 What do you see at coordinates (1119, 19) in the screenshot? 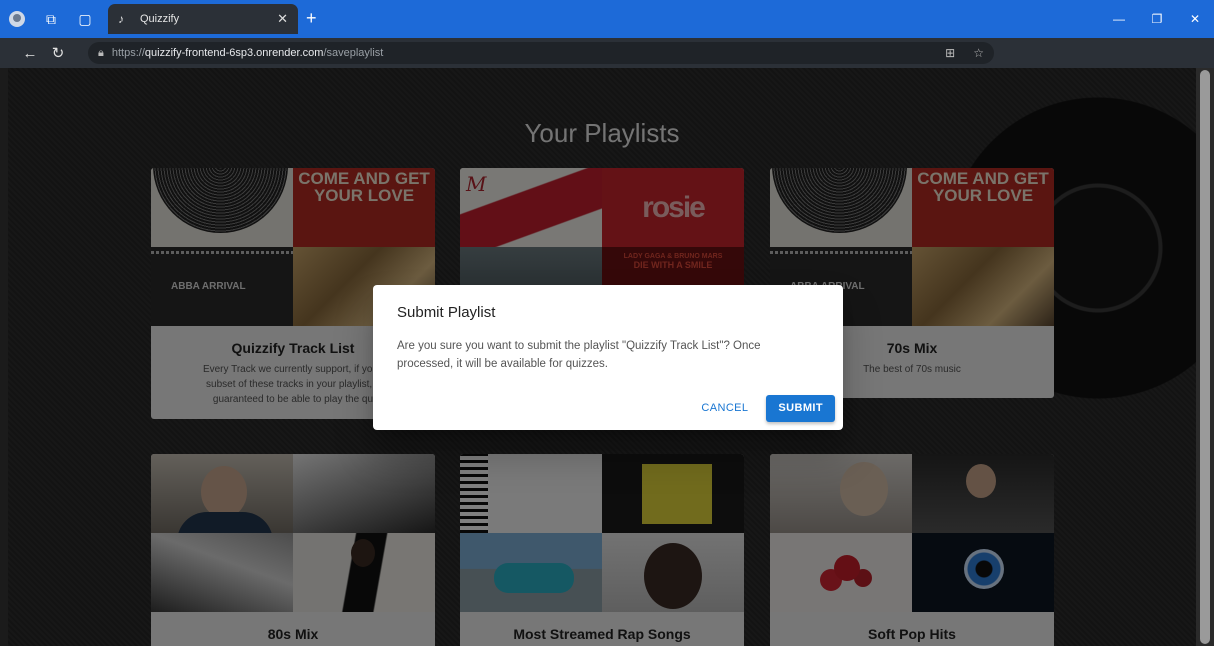
I see `minimize-icon: —` at bounding box center [1119, 19].